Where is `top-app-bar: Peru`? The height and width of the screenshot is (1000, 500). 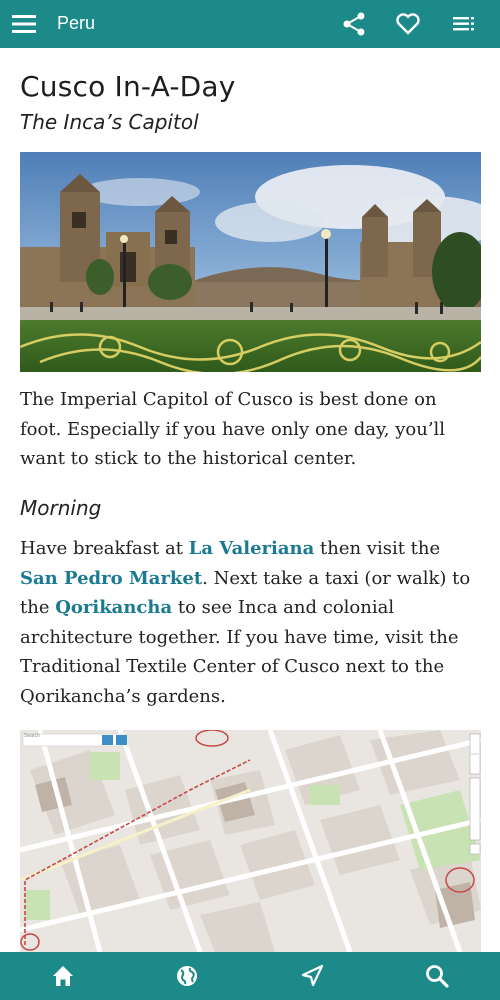
top-app-bar: Peru is located at coordinates (250, 24).